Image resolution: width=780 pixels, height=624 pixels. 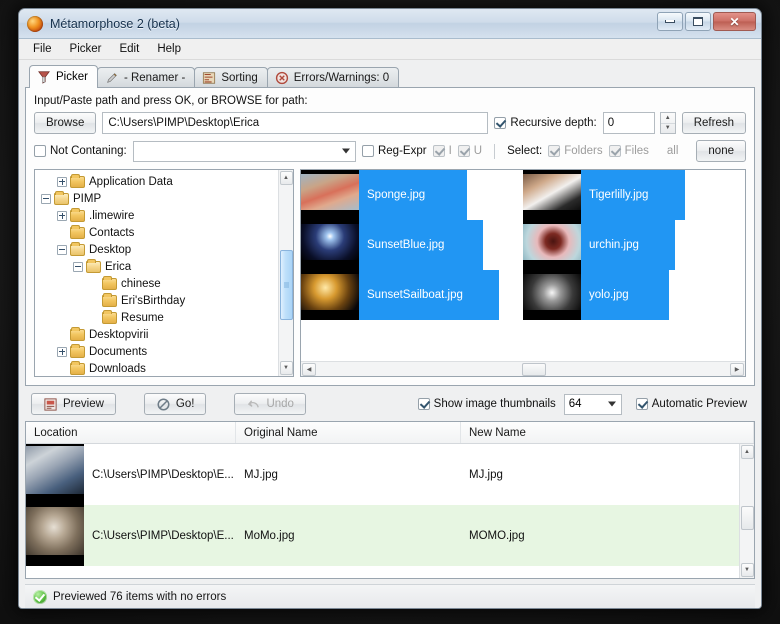 What do you see at coordinates (86, 49) in the screenshot?
I see `menu-item-picker: Picker` at bounding box center [86, 49].